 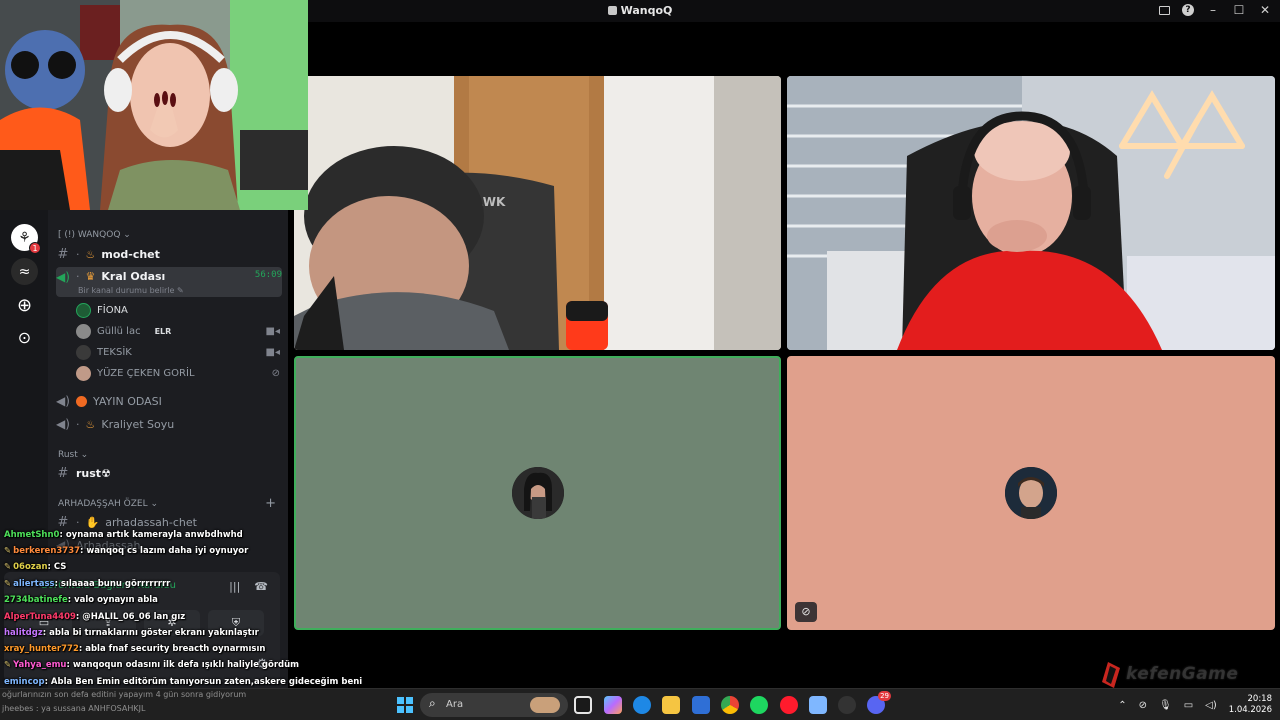 I want to click on voice-user-gullu: Güllü lac ELR ■◂, so click(x=178, y=331).